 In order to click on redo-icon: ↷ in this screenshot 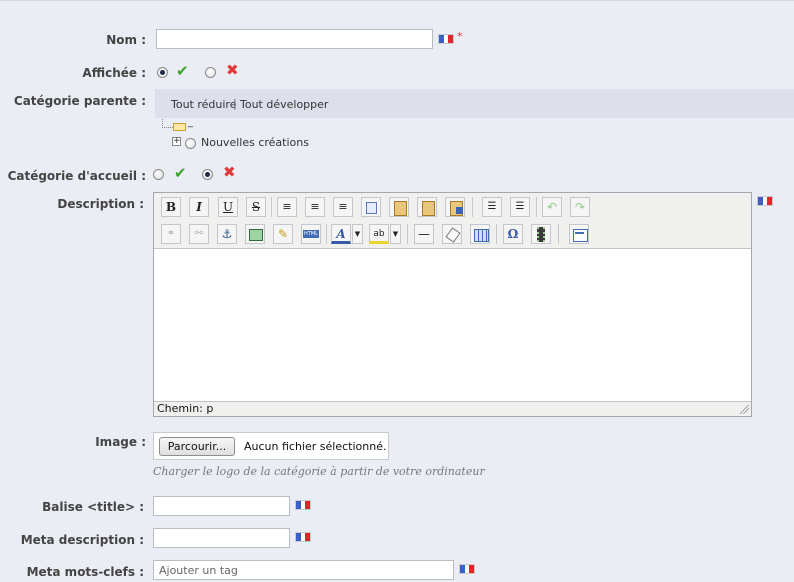, I will do `click(580, 207)`.